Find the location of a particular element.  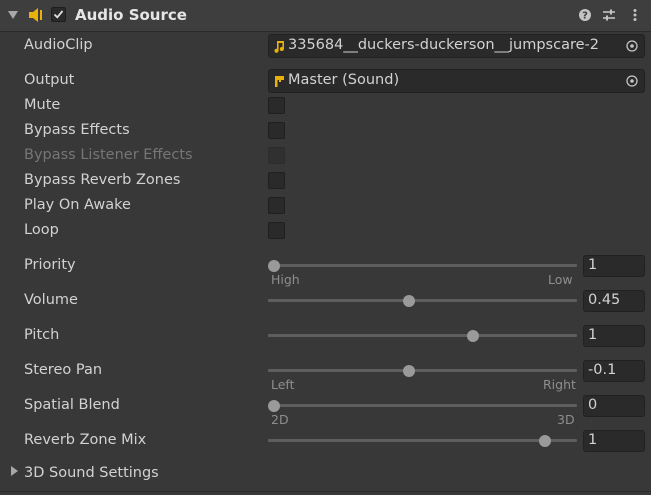

bypass-reverb-zones-checkbox is located at coordinates (276, 180).